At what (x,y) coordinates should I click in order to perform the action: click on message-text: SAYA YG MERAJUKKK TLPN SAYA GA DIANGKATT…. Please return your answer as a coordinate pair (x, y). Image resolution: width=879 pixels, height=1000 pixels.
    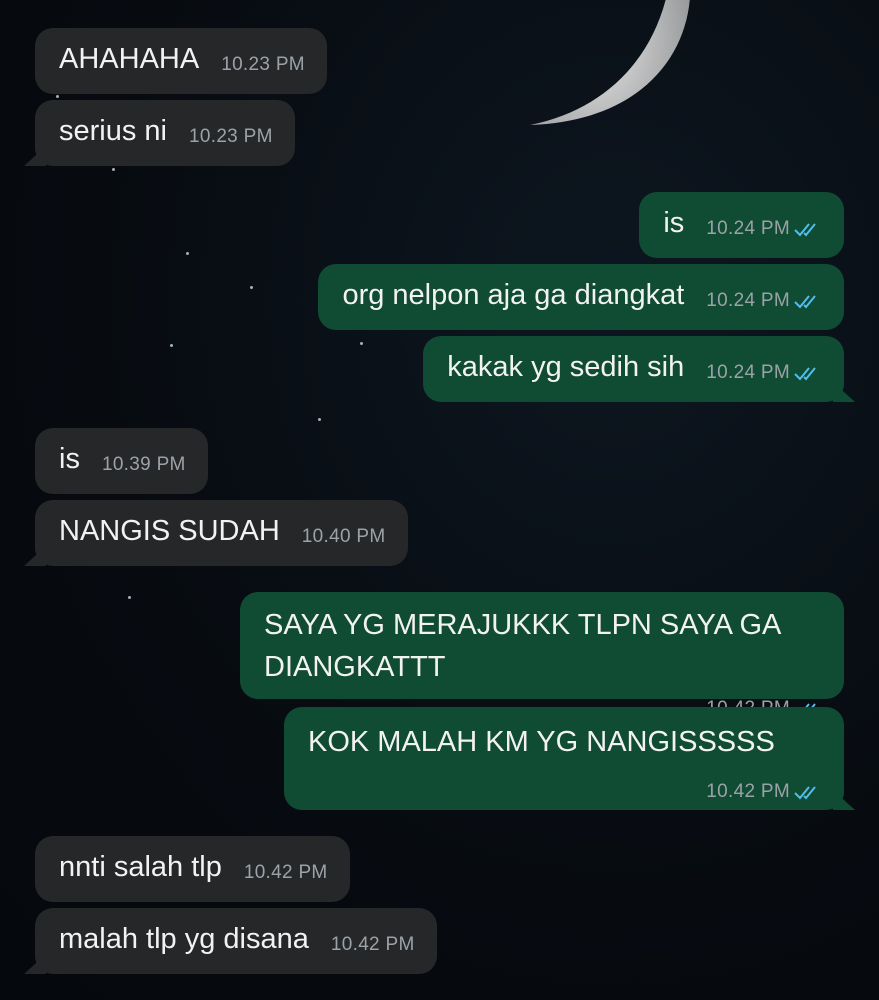
    Looking at the image, I should click on (522, 646).